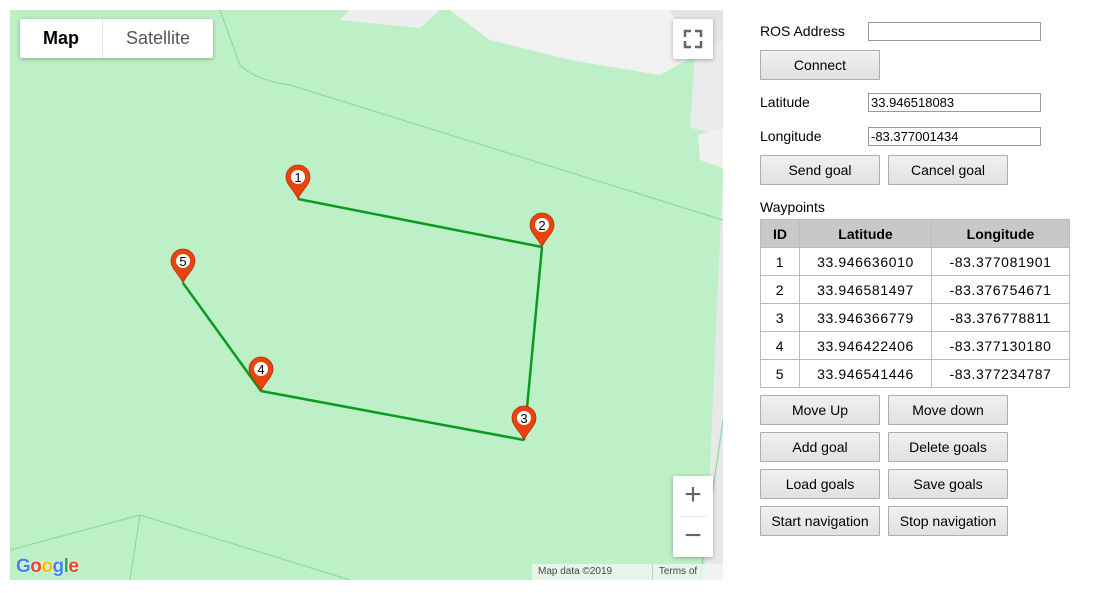 This screenshot has height=593, width=1099. I want to click on table-row: 3 33.946366779 -83.376778811, so click(915, 317).